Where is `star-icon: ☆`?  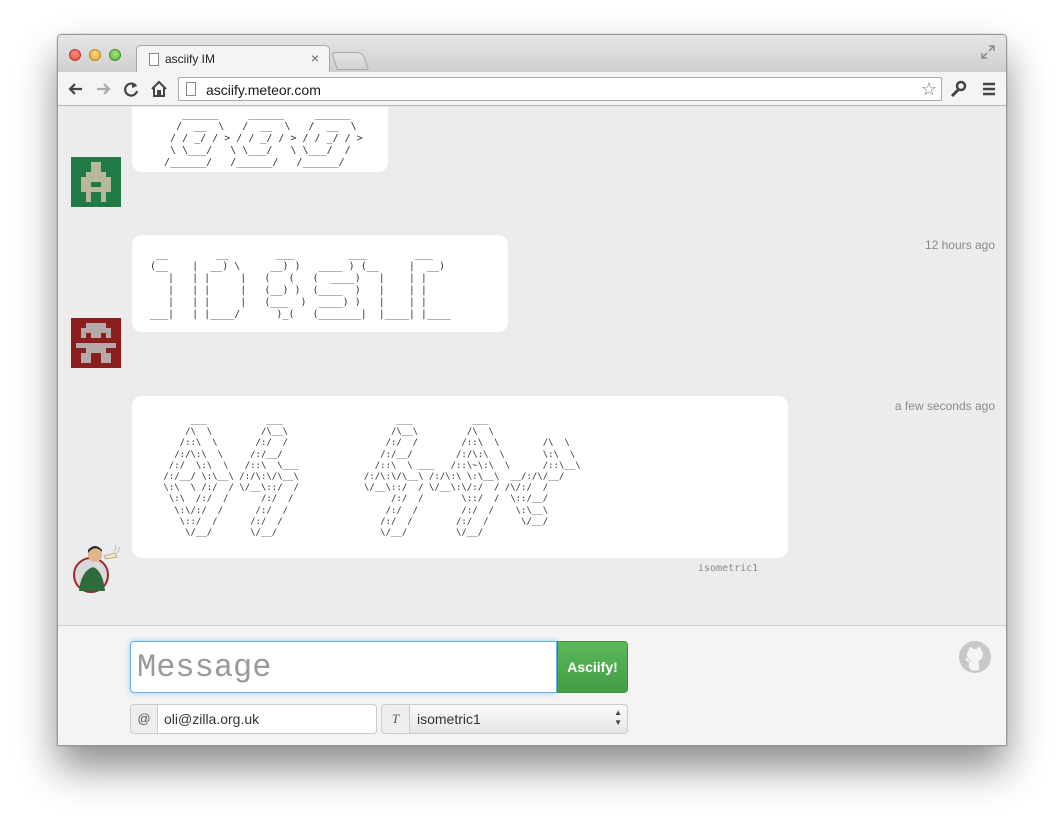 star-icon: ☆ is located at coordinates (929, 89).